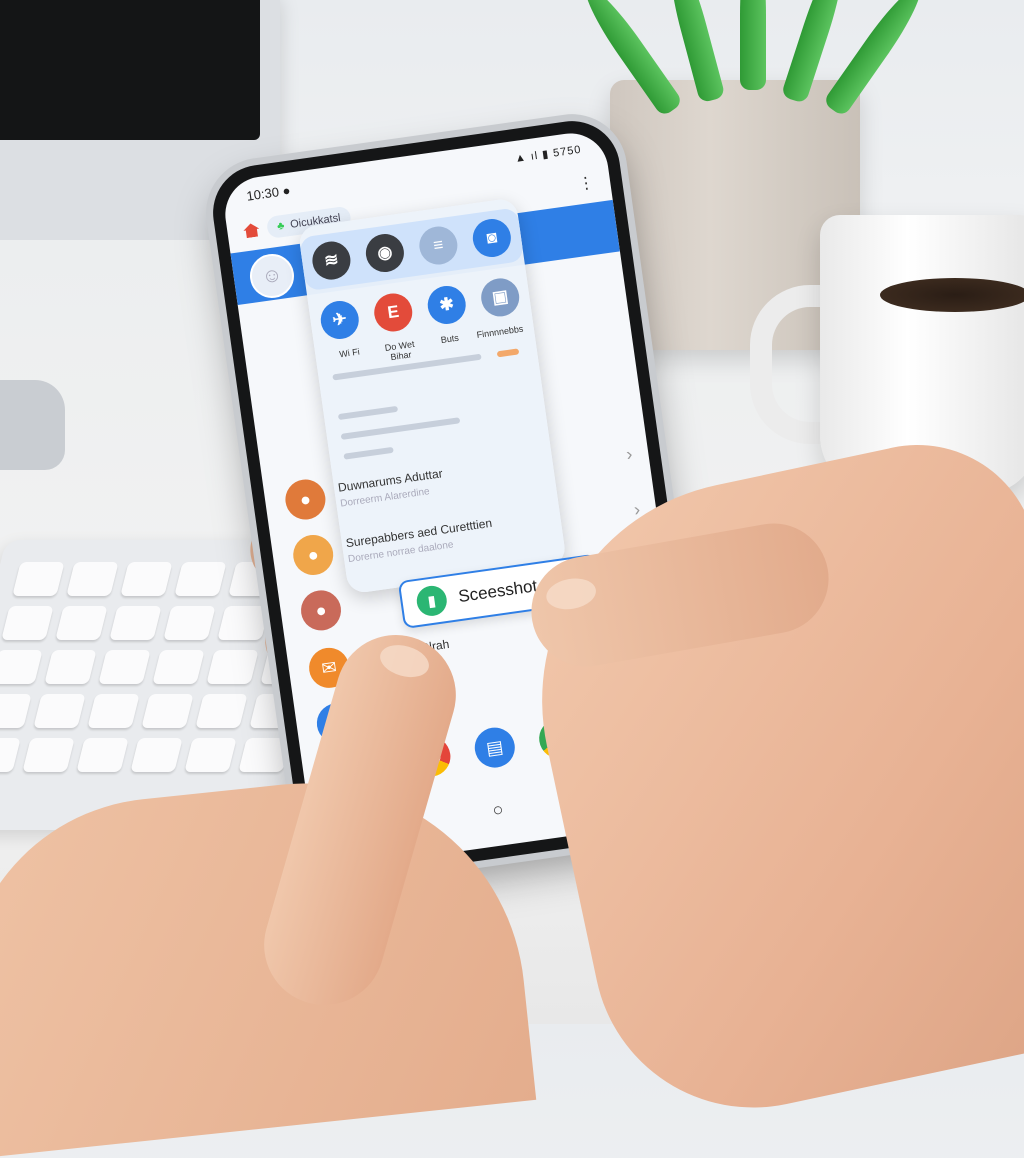 This screenshot has width=1024, height=1158. I want to click on list-icon: ≡, so click(438, 245).